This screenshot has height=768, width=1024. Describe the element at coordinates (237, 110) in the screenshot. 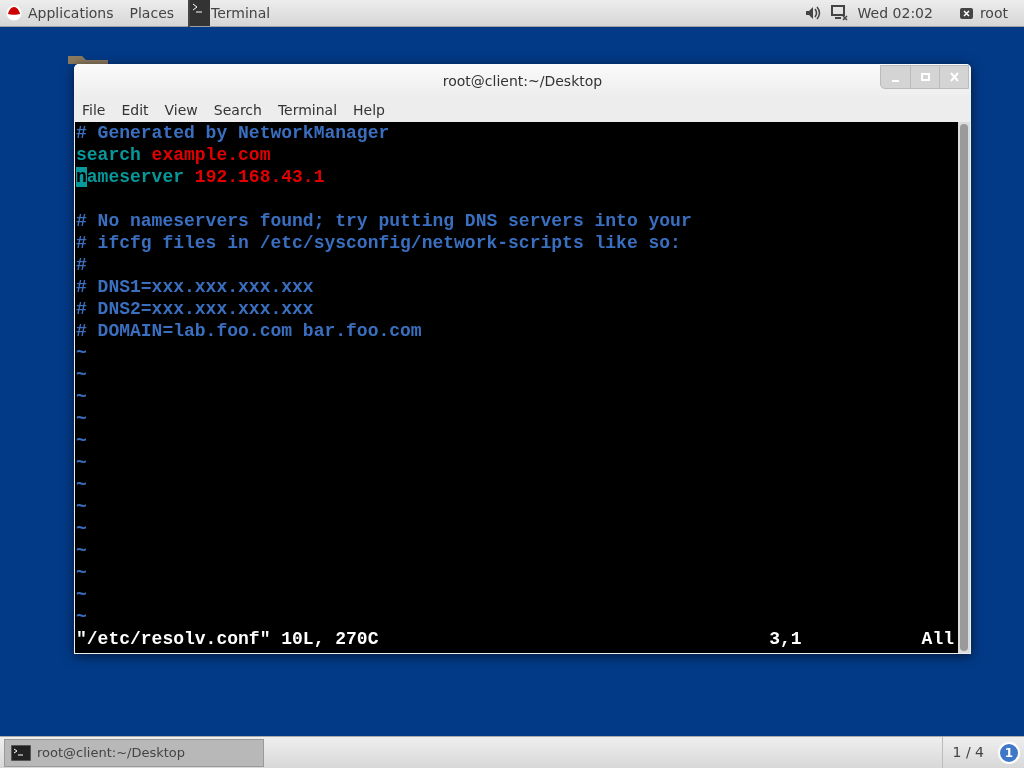

I see `menu-item: Search` at that location.